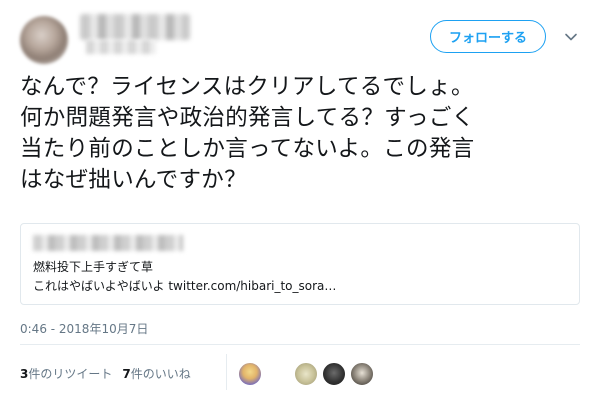 This screenshot has height=398, width=589. Describe the element at coordinates (108, 243) in the screenshot. I see `quoted-user-blurred` at that location.